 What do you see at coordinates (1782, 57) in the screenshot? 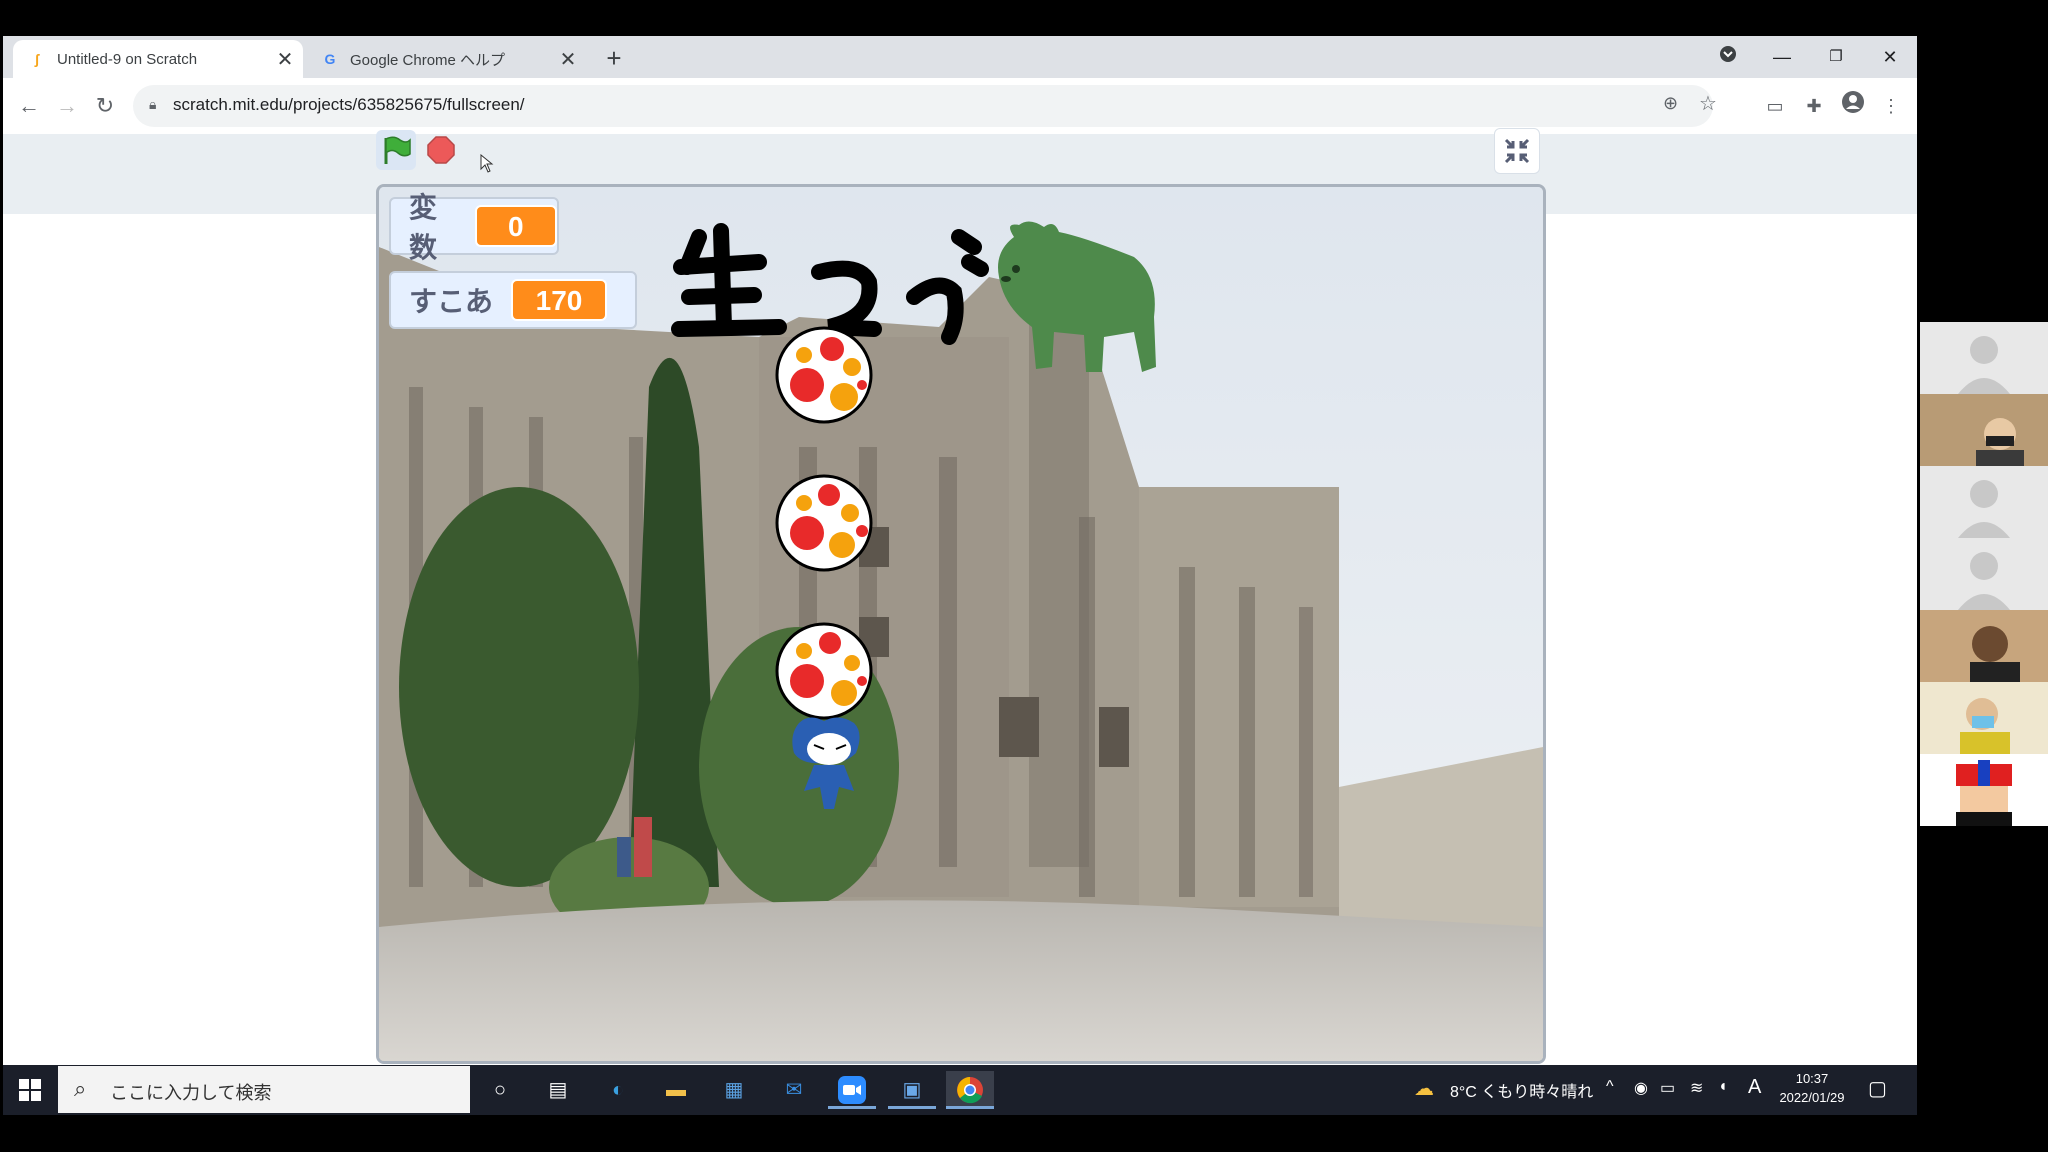
I see `minimize-button: —` at bounding box center [1782, 57].